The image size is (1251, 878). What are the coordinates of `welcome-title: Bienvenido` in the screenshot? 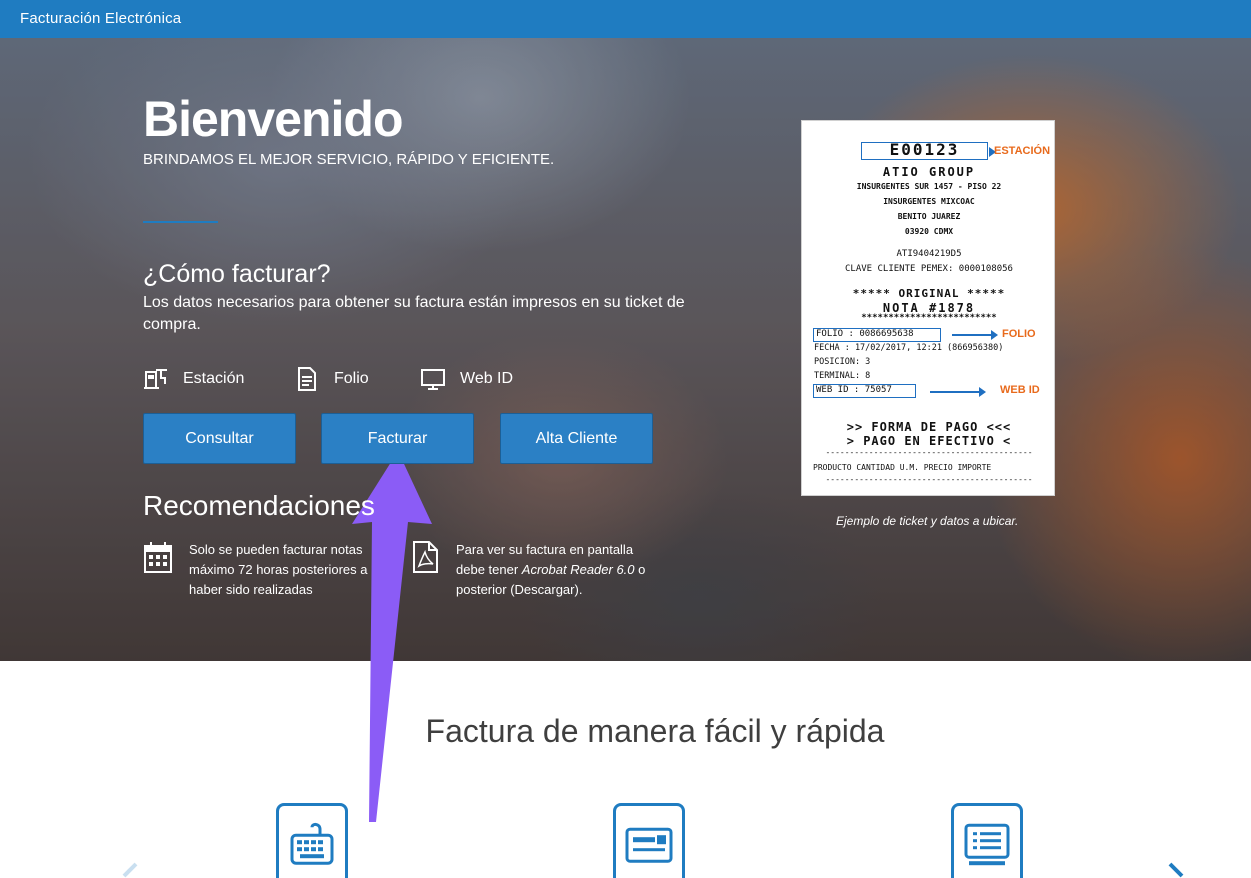 It's located at (273, 119).